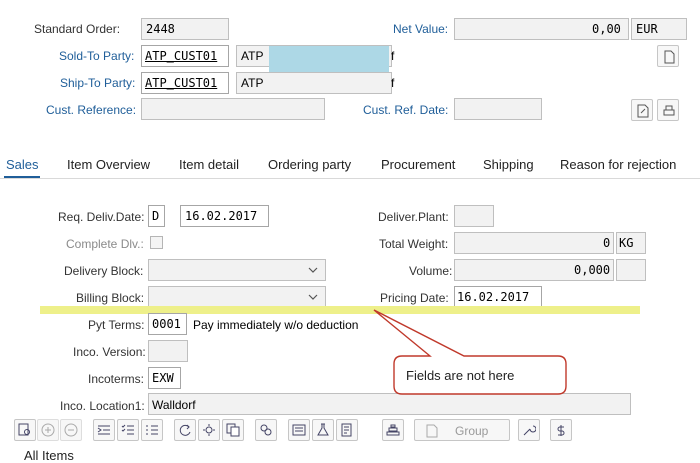  Describe the element at coordinates (116, 325) in the screenshot. I see `pyt-terms-label: Pyt Terms:` at that location.